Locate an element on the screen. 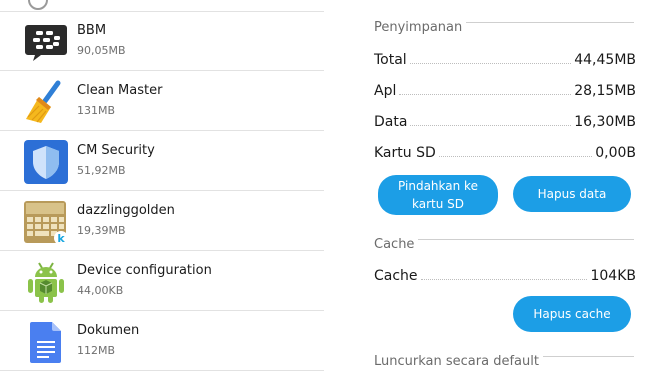 Image resolution: width=671 pixels, height=376 pixels. storage-row-apl: Apl 28,15MB is located at coordinates (505, 89).